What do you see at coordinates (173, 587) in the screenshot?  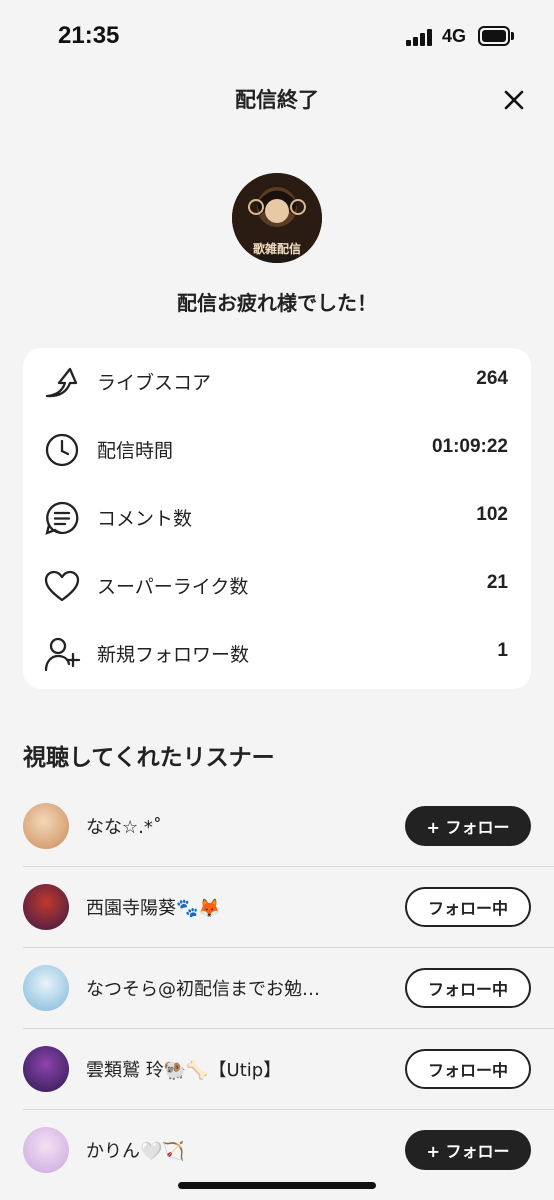 I see `stat-label: スーパーライク数` at bounding box center [173, 587].